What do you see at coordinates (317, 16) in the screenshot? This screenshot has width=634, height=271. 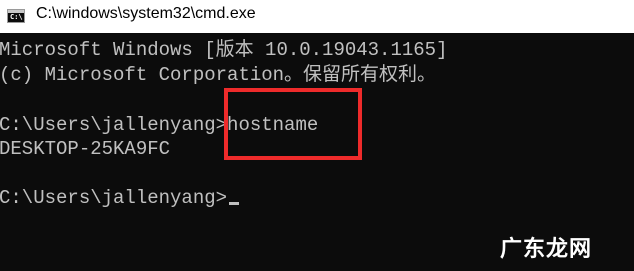 I see `title-bar: C:\ C:\windows\system32\cmd.exe` at bounding box center [317, 16].